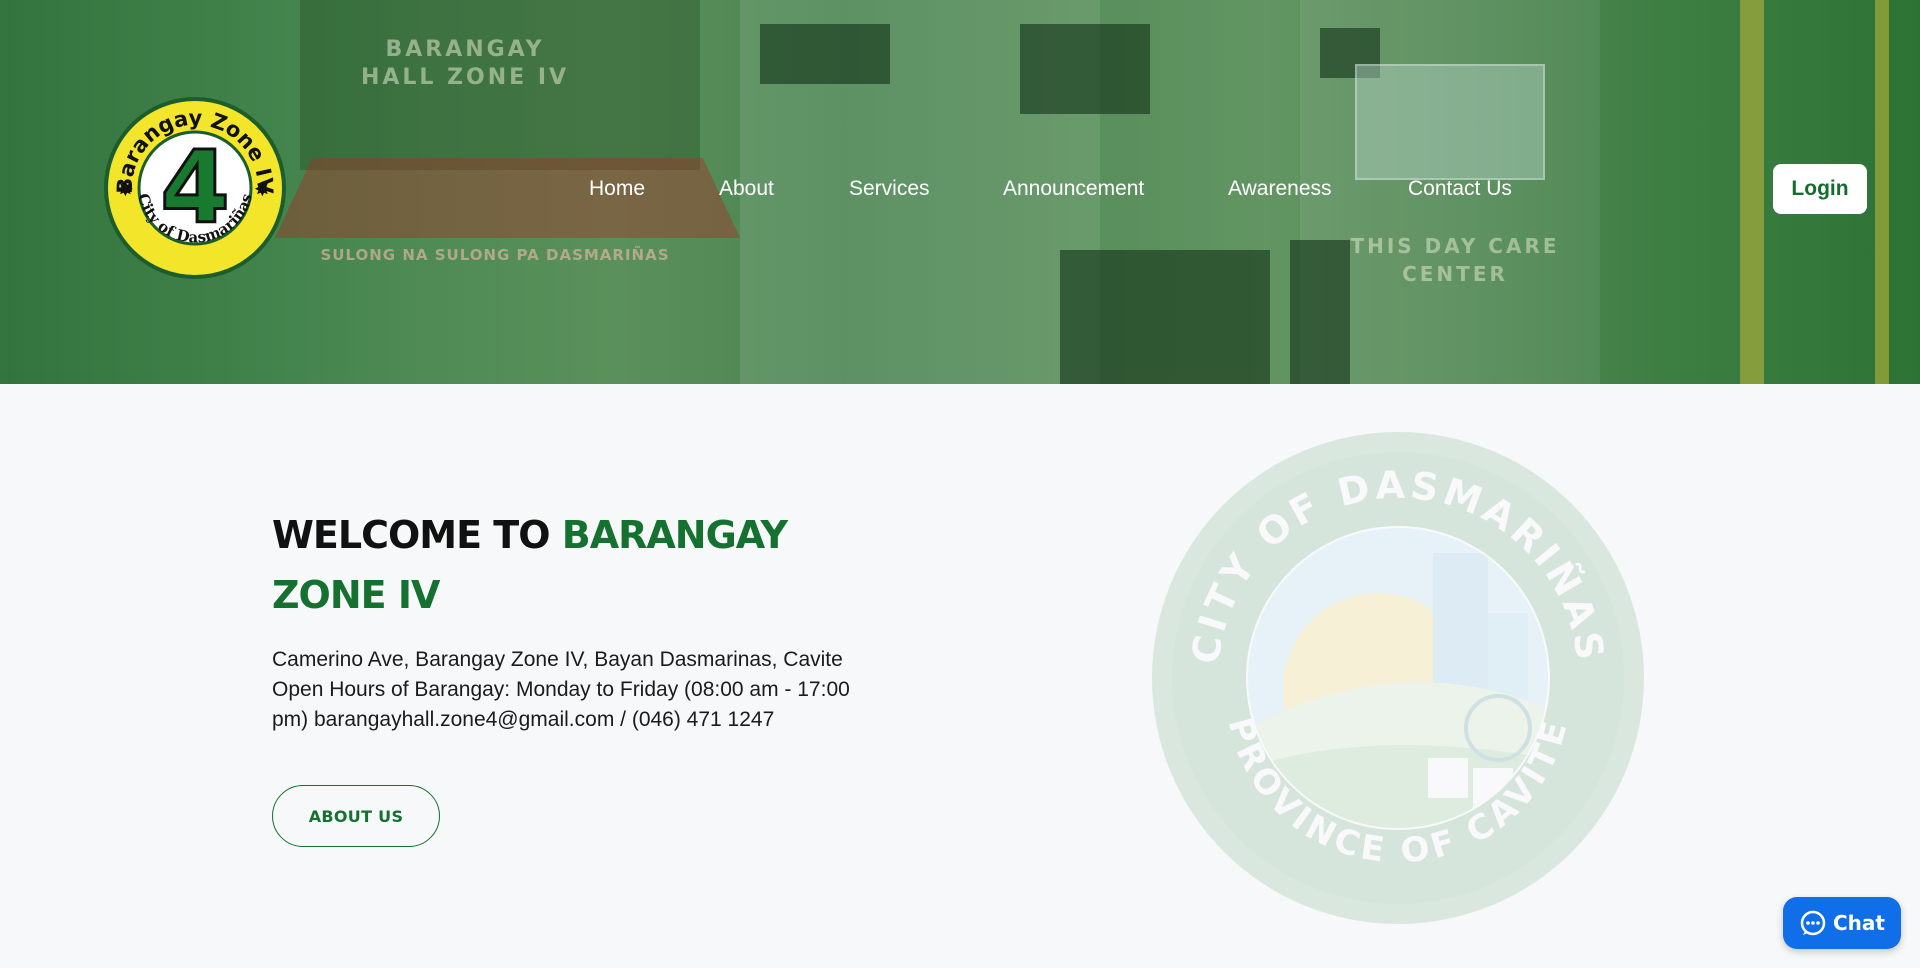 This screenshot has height=968, width=1920. What do you see at coordinates (1820, 189) in the screenshot?
I see `login-button: Login` at bounding box center [1820, 189].